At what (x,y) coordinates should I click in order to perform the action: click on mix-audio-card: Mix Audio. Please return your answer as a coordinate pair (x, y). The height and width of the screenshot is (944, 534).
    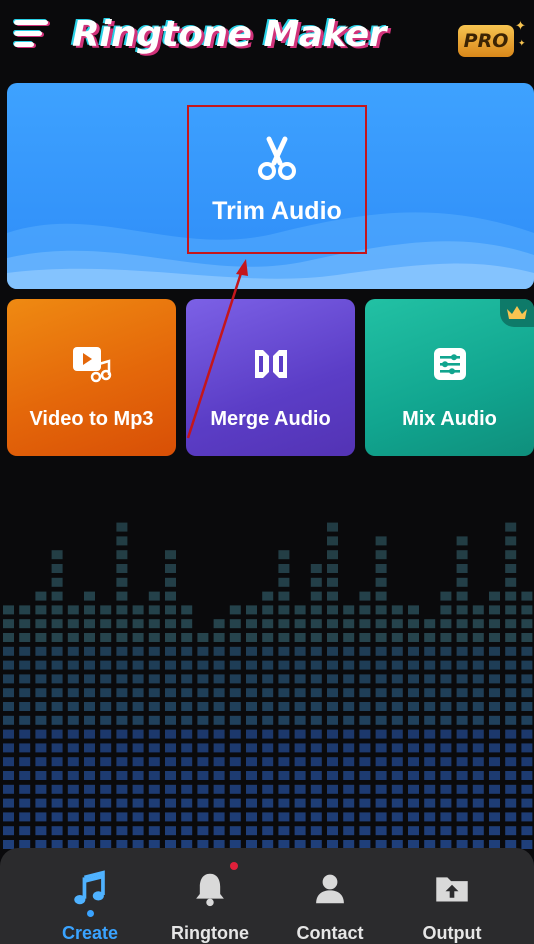
    Looking at the image, I should click on (449, 377).